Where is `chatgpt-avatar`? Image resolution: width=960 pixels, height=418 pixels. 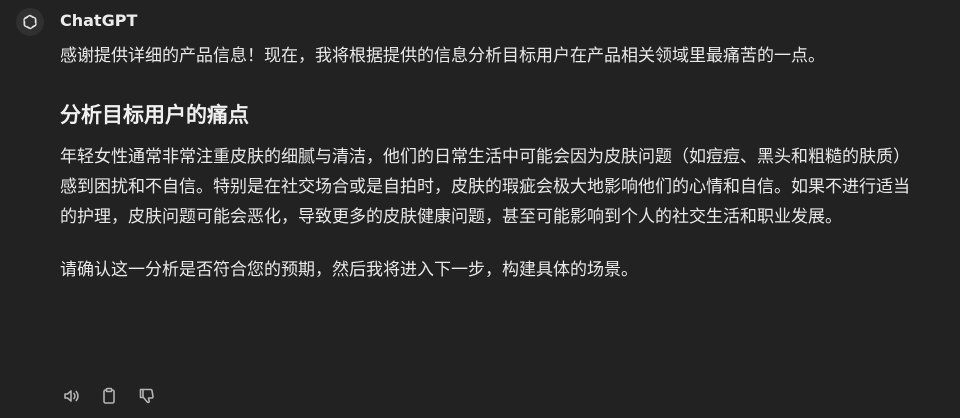
chatgpt-avatar is located at coordinates (30, 22).